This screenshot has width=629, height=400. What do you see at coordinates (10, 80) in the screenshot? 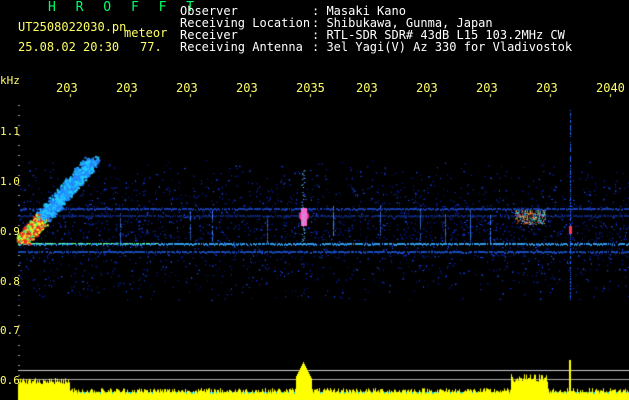
I see `frequency-unit-label: kHz` at bounding box center [10, 80].